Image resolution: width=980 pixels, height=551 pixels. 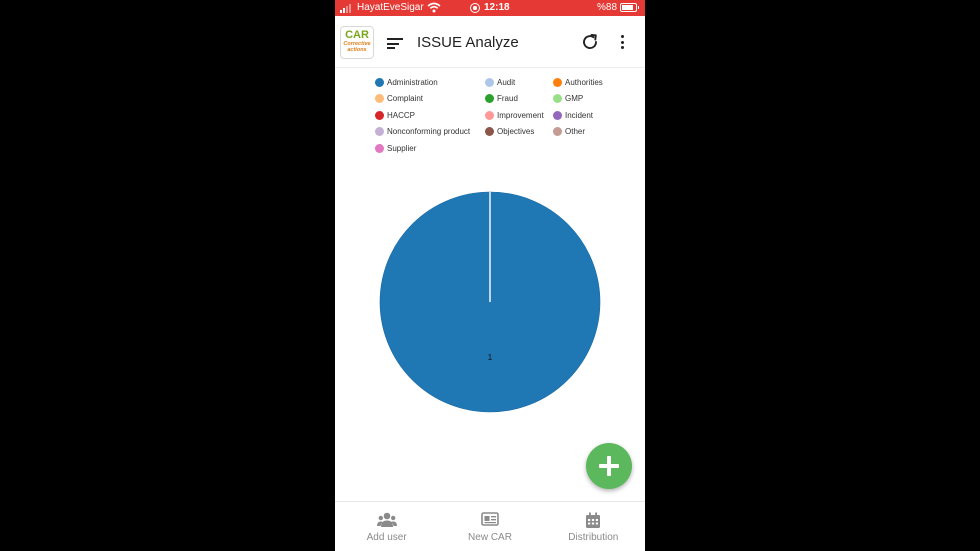 I want to click on battery-percent: %88, so click(x=607, y=7).